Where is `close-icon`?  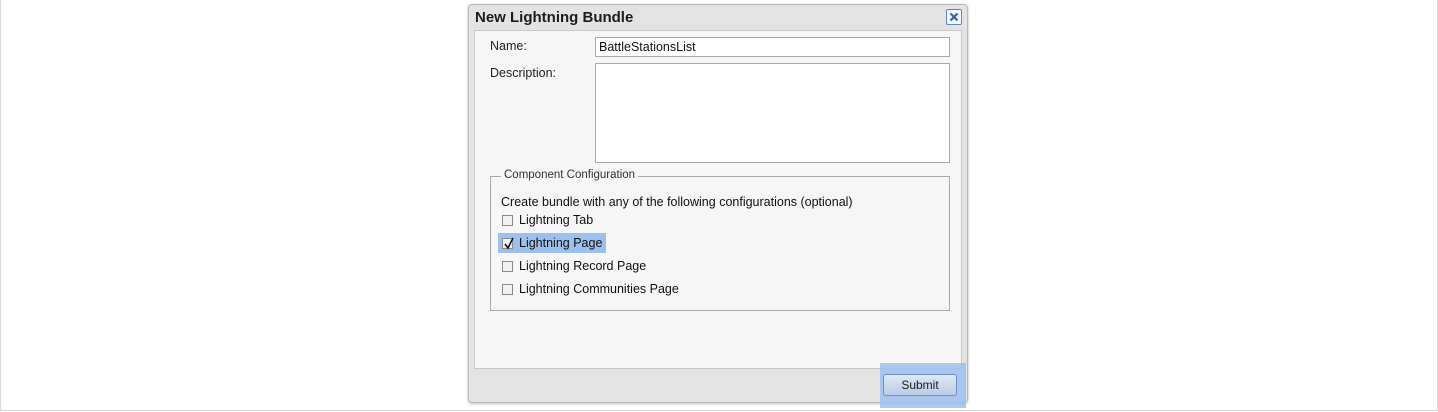 close-icon is located at coordinates (954, 17).